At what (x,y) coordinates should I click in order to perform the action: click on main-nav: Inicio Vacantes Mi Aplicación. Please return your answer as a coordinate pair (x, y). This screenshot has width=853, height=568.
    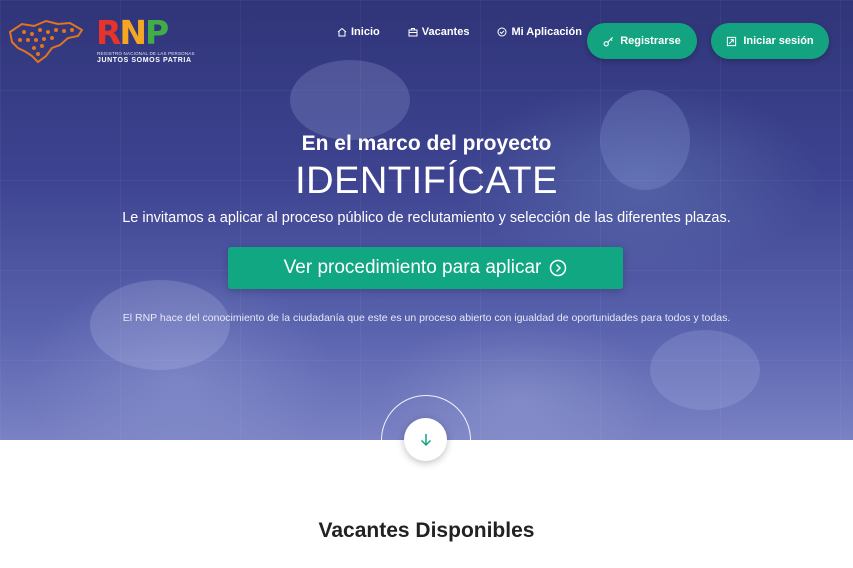
    Looking at the image, I should click on (459, 32).